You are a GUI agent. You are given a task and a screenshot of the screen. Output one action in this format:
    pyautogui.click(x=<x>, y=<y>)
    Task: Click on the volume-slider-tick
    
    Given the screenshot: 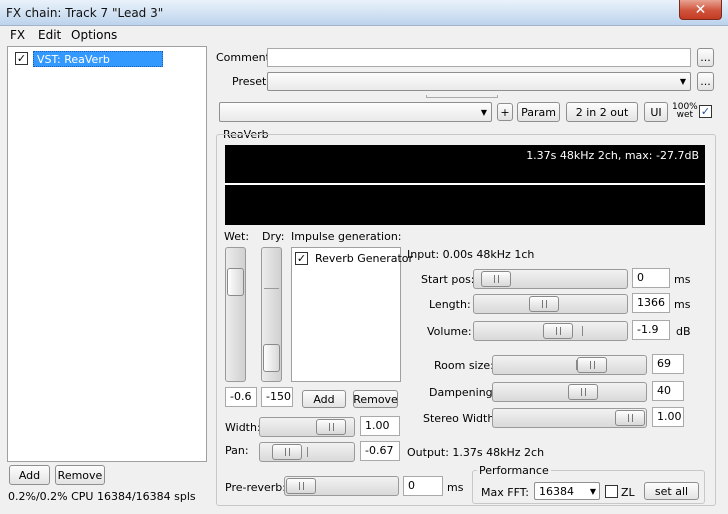 What is the action you would take?
    pyautogui.click(x=582, y=331)
    